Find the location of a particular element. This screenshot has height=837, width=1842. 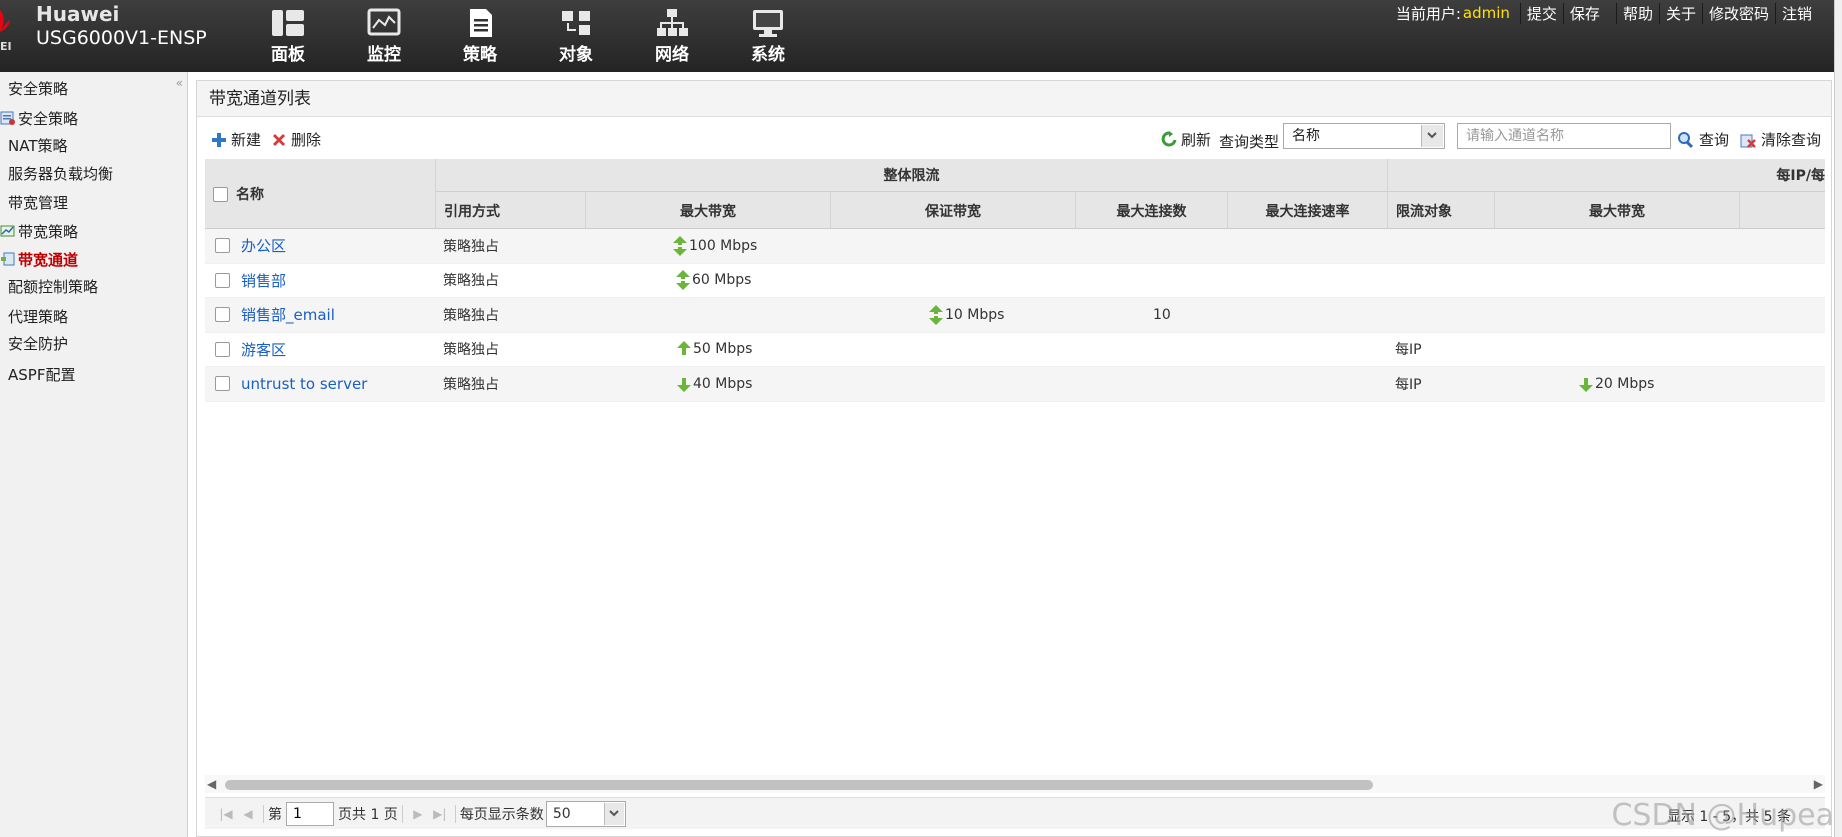

sidebar-item-label: 带宽管理 is located at coordinates (38, 202).